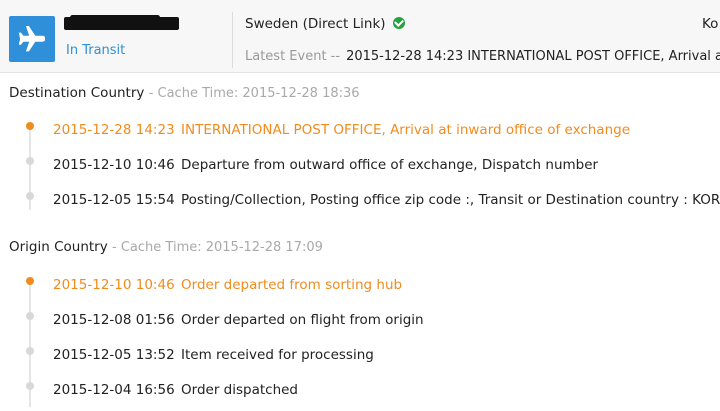 Image resolution: width=720 pixels, height=411 pixels. I want to click on event-description: Order departed from sorting hub, so click(292, 285).